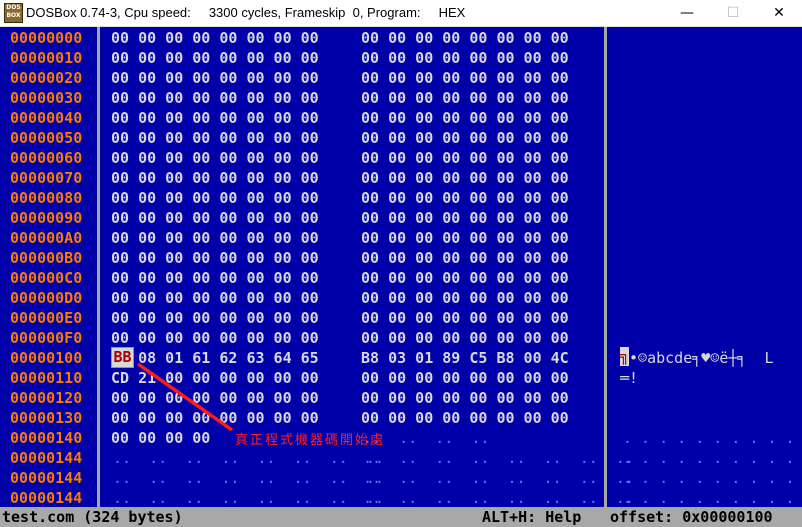 This screenshot has width=802, height=527. Describe the element at coordinates (13, 13) in the screenshot. I see `dosbox-icon: DOS BOX` at that location.